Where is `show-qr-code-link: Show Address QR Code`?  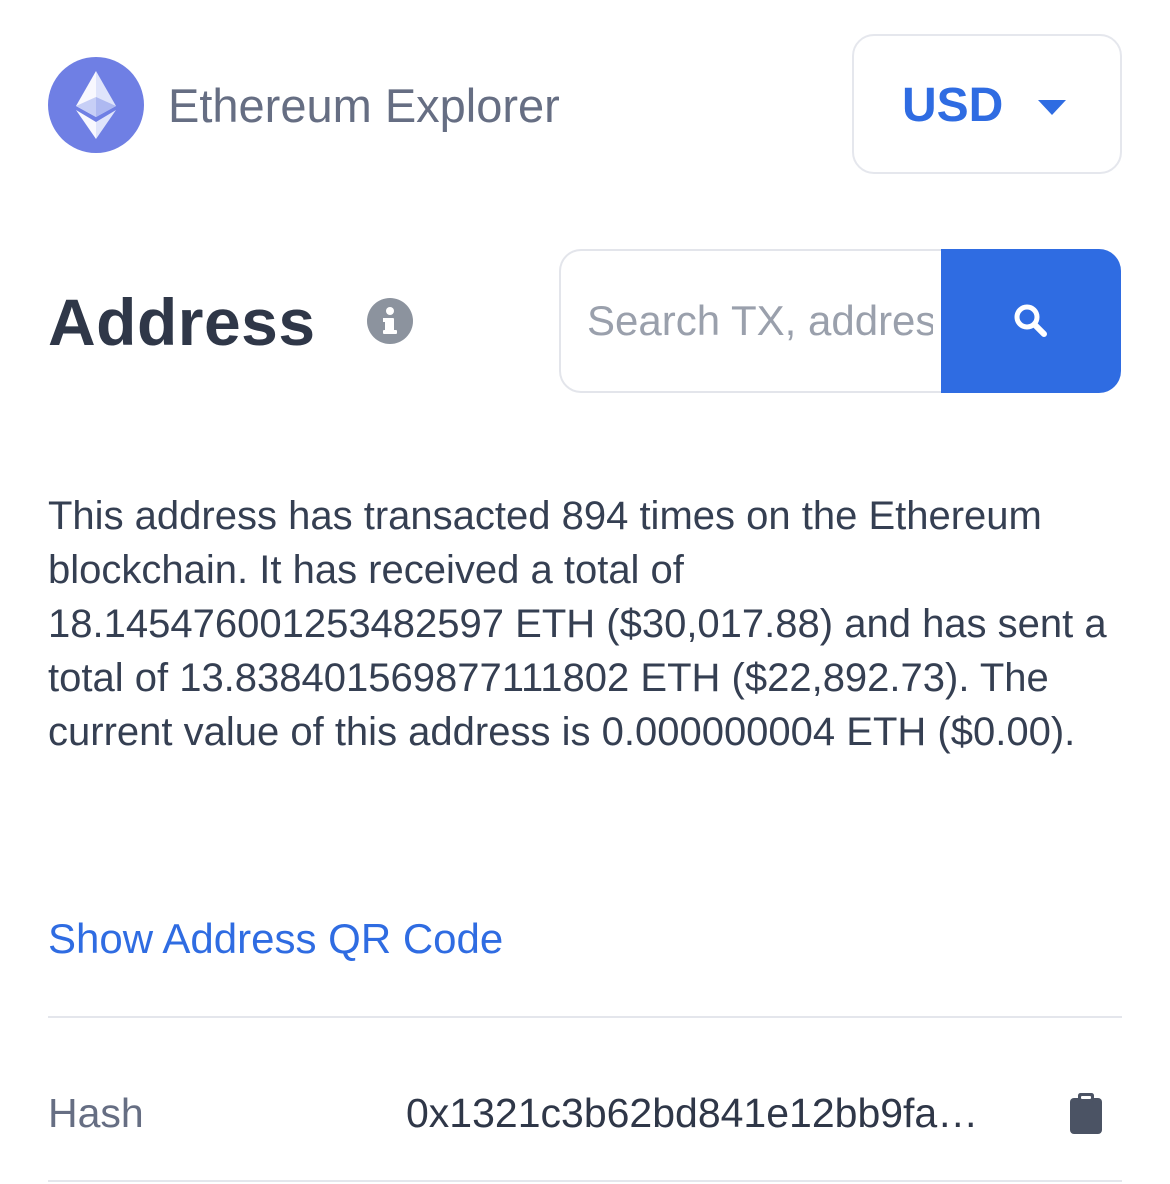
show-qr-code-link: Show Address QR Code is located at coordinates (275, 939).